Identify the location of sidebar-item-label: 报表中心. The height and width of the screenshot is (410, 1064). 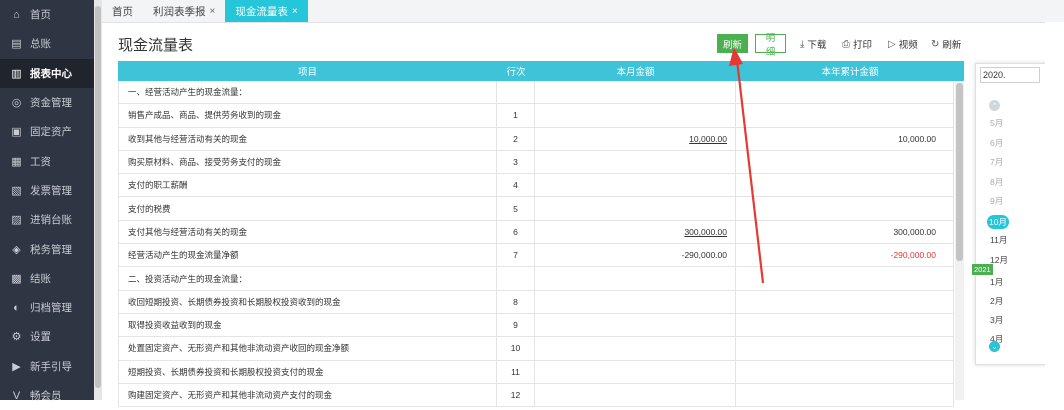
(51, 73).